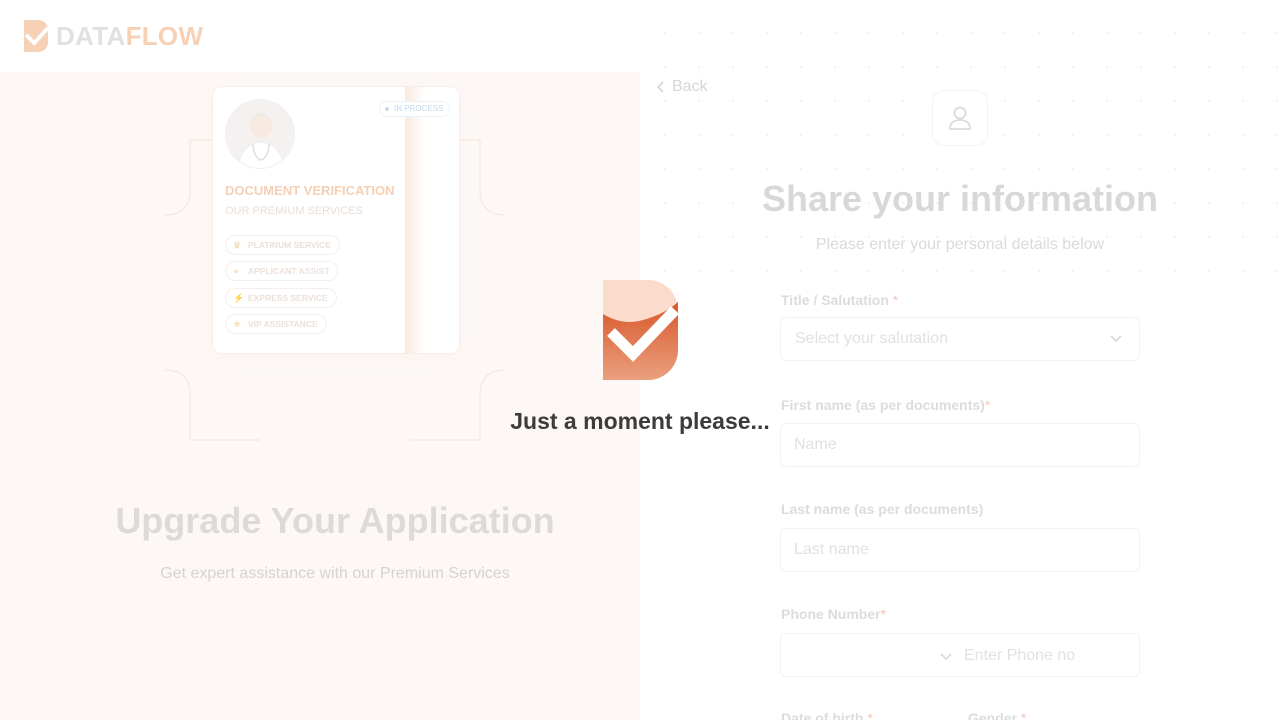 Image resolution: width=1280 pixels, height=720 pixels. What do you see at coordinates (640, 330) in the screenshot?
I see `loading-logo-icon` at bounding box center [640, 330].